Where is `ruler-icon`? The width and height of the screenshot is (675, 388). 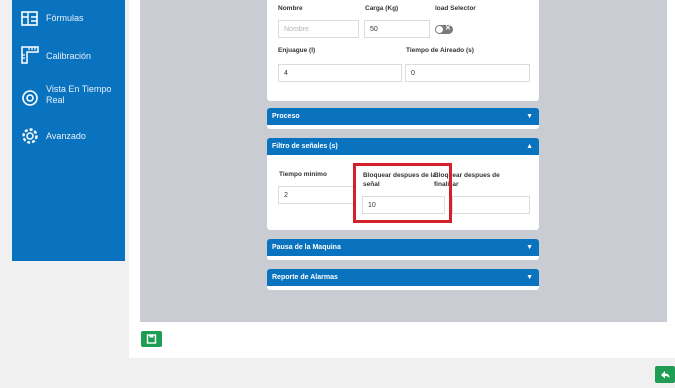
ruler-icon is located at coordinates (30, 55).